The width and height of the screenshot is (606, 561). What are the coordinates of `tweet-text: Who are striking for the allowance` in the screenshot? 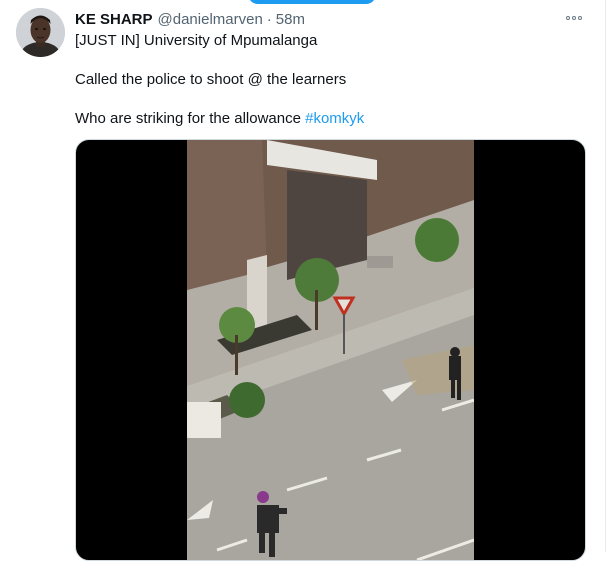 It's located at (188, 118).